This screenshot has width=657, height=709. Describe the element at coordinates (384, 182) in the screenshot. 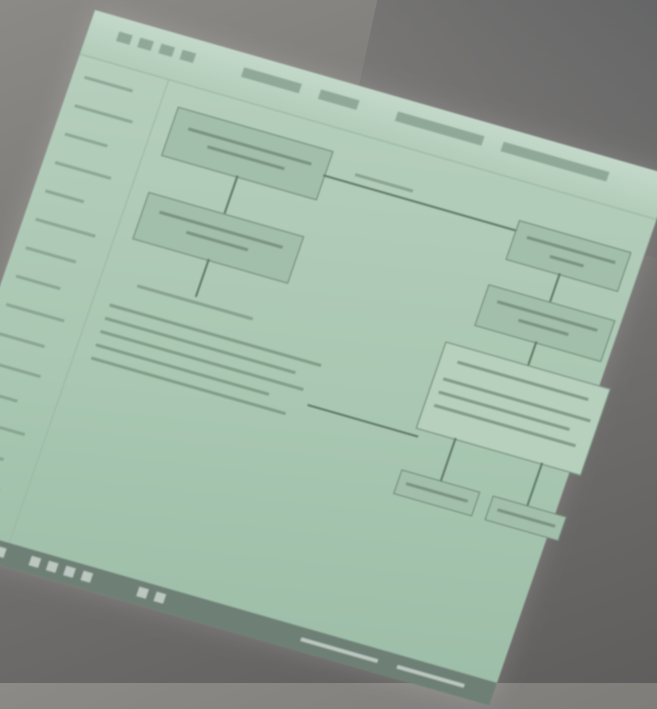

I see `connector-label` at that location.